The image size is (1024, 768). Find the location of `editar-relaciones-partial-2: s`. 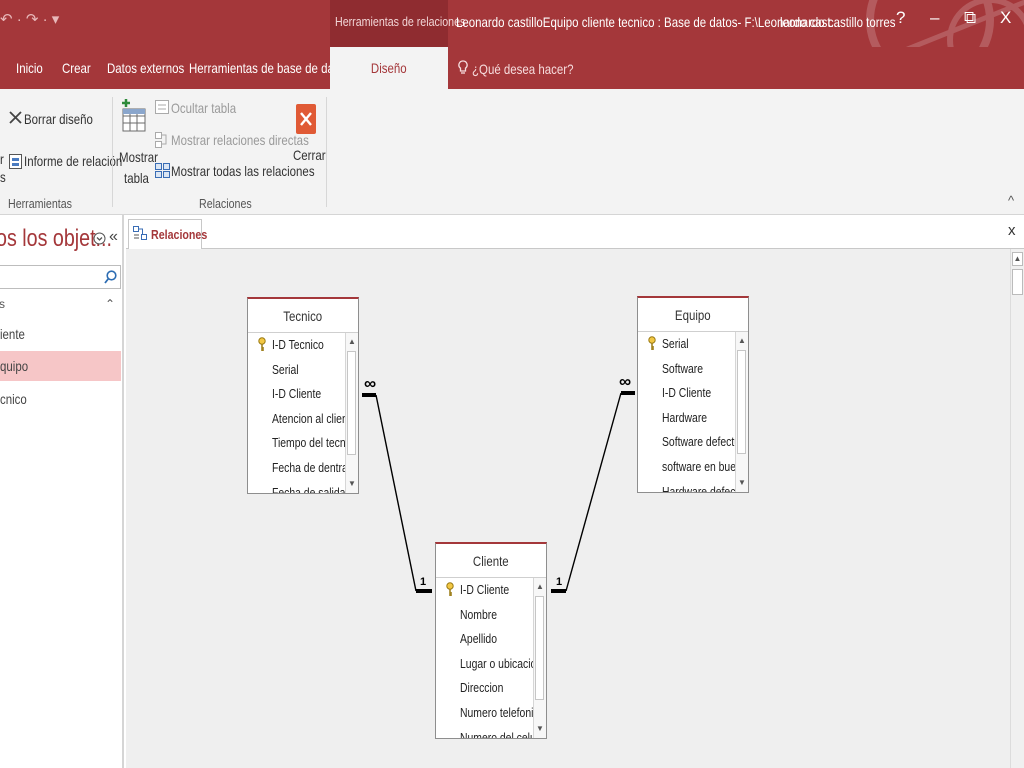

editar-relaciones-partial-2: s is located at coordinates (3, 177).